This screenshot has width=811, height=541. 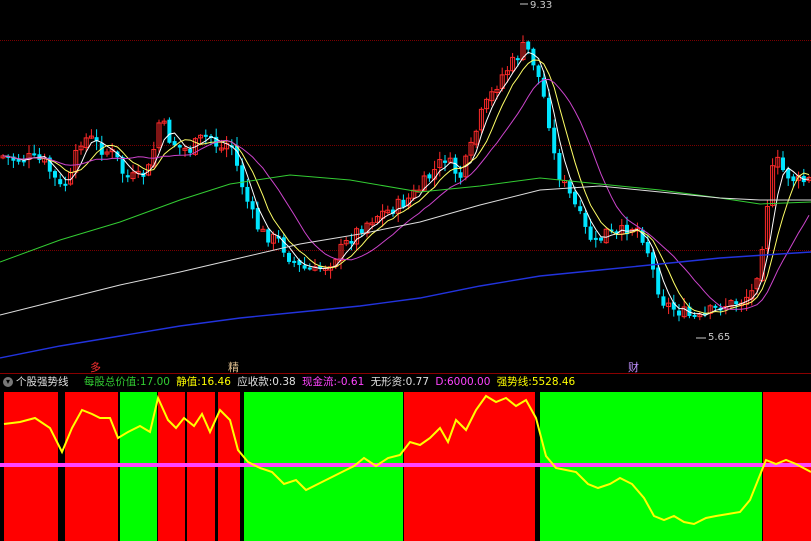 What do you see at coordinates (441, 382) in the screenshot?
I see `field-label: D:` at bounding box center [441, 382].